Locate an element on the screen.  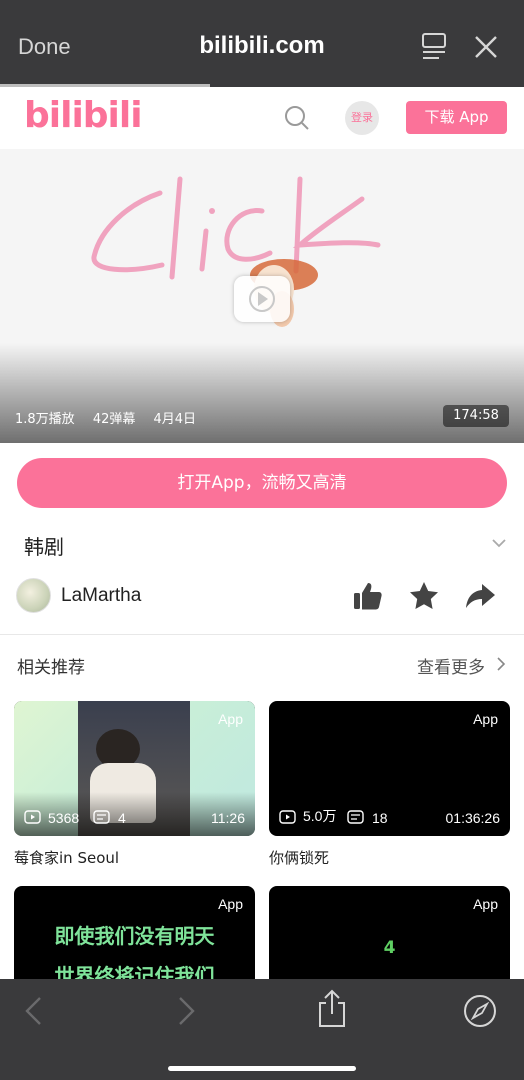
open-app-button: 打开App，流畅又高清 is located at coordinates (262, 483).